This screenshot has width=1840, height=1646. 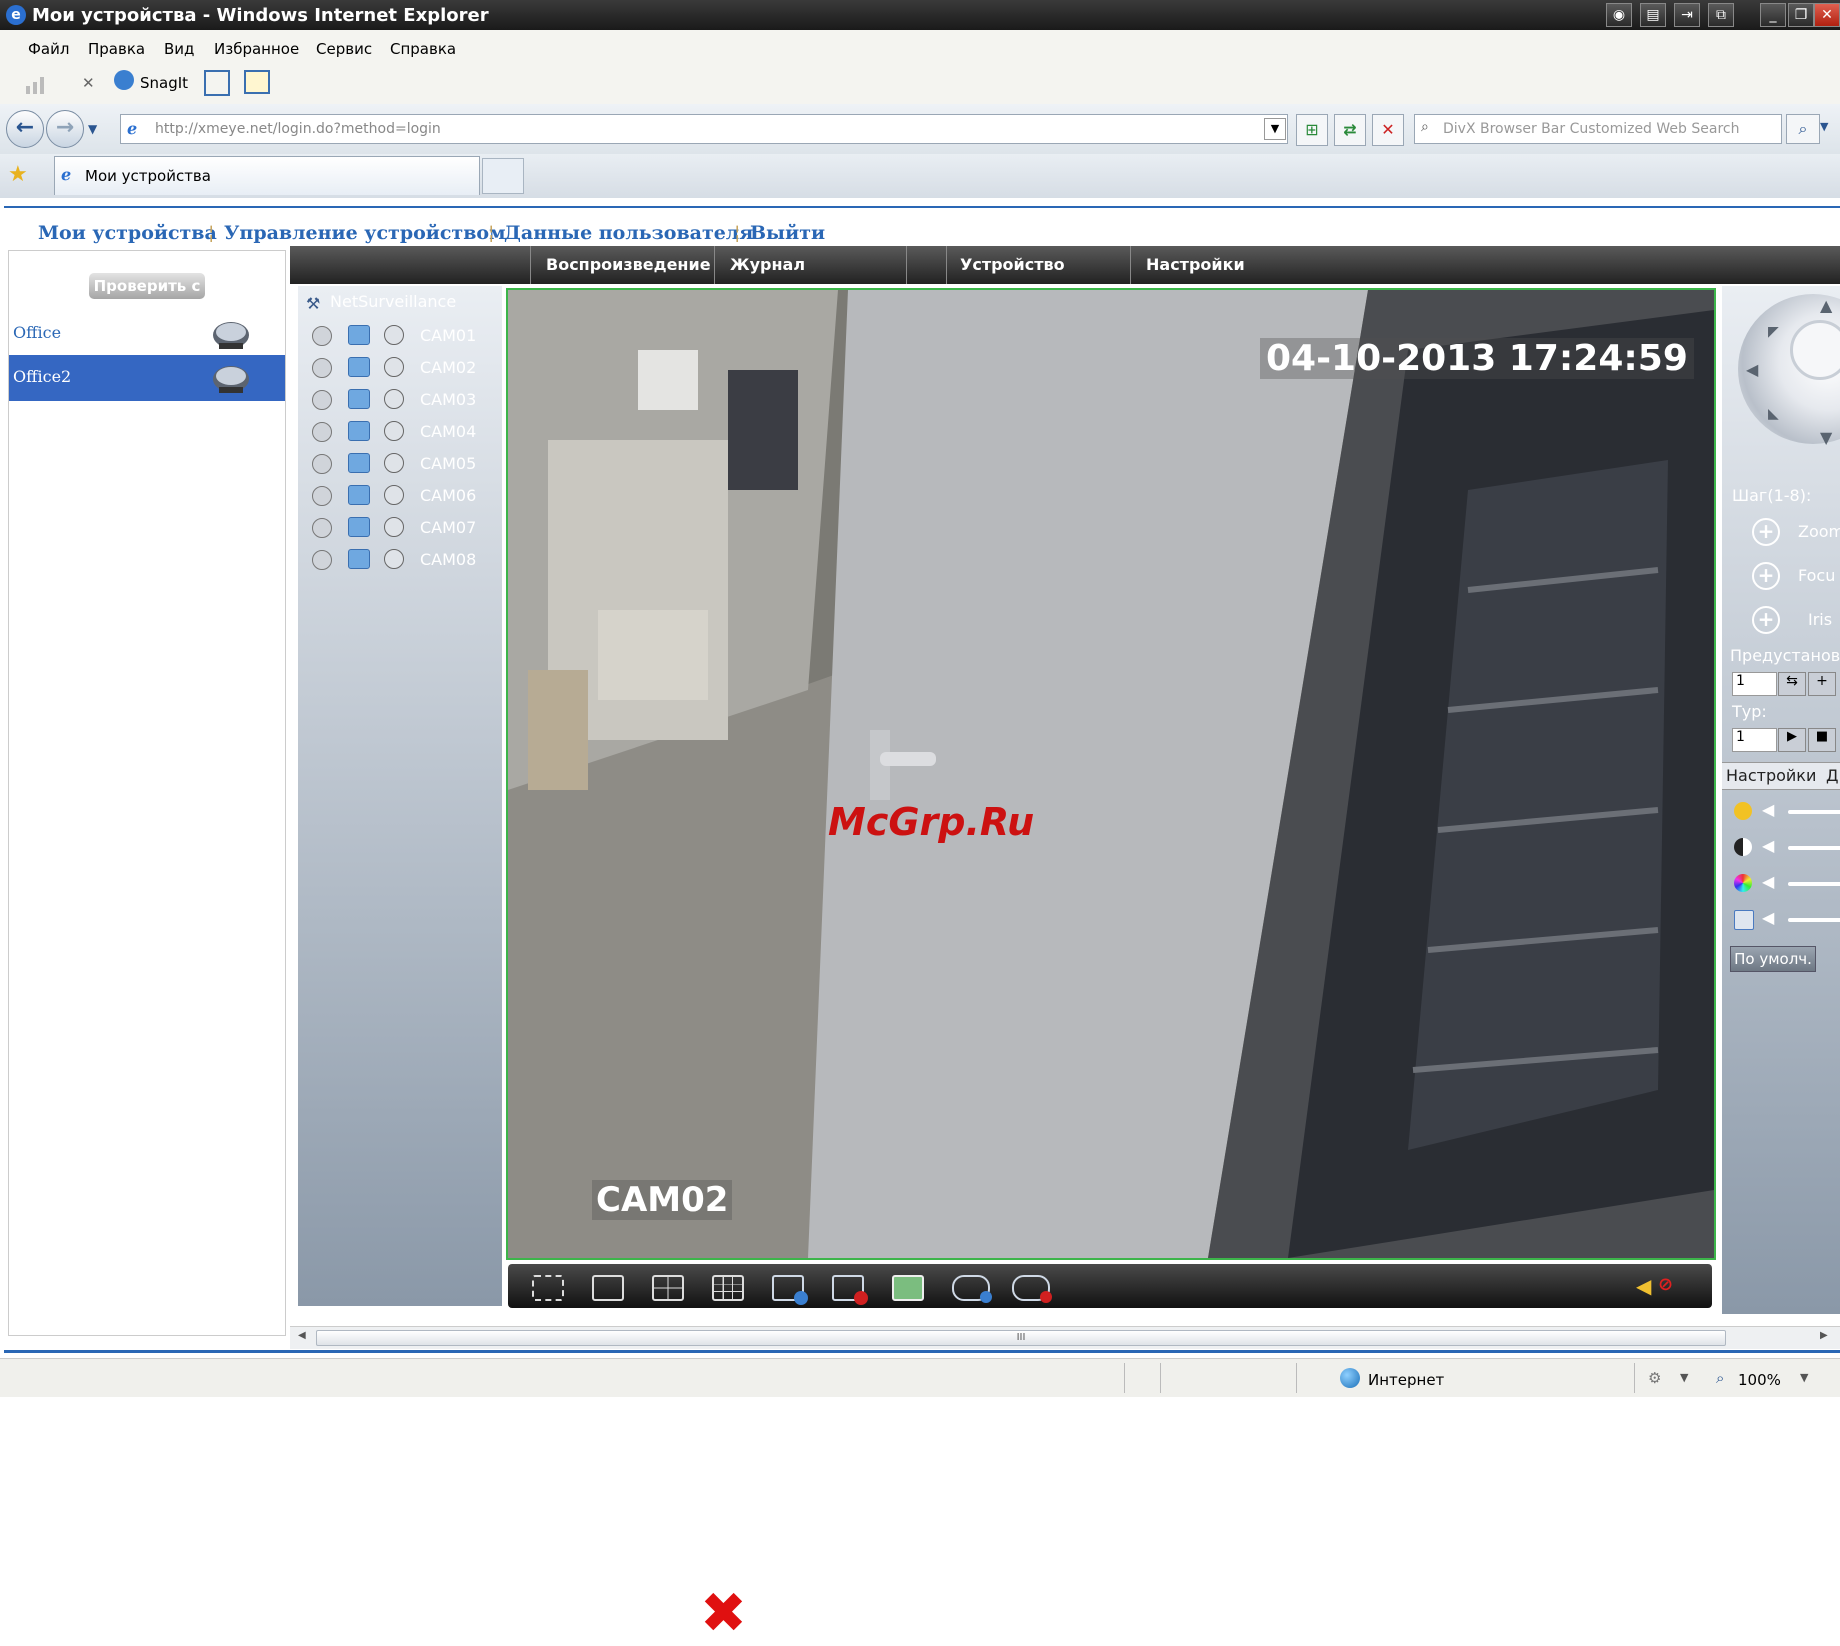 I want to click on stop-all-icon, so click(x=850, y=1290).